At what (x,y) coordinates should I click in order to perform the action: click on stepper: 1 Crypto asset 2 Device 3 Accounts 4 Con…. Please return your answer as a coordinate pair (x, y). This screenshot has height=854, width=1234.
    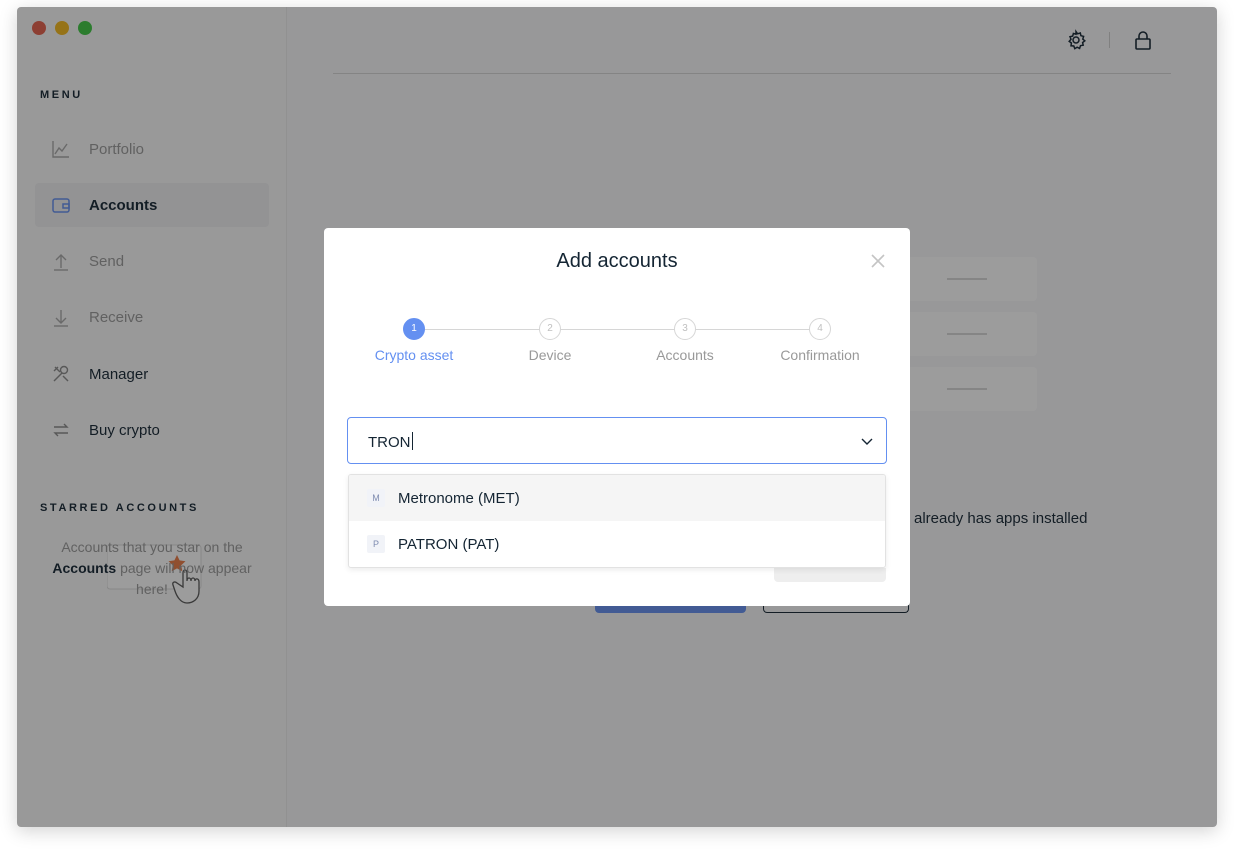
    Looking at the image, I should click on (618, 343).